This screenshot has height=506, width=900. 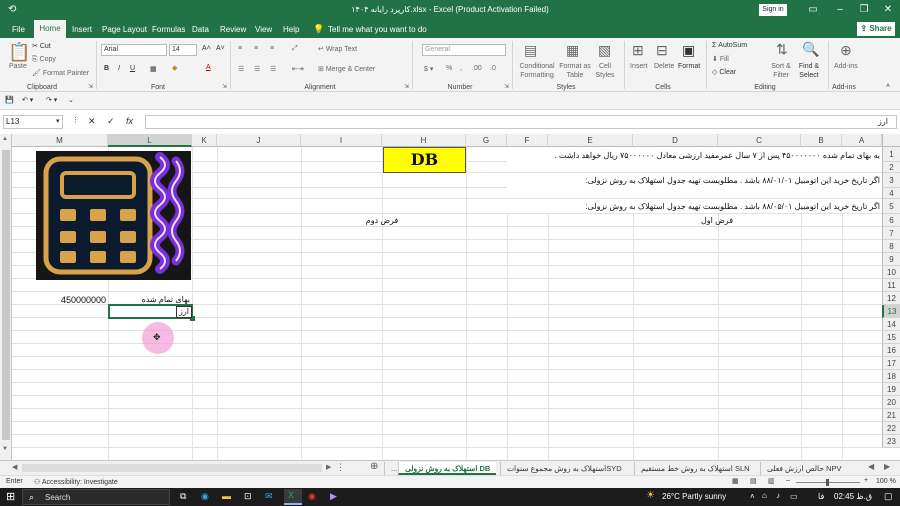 What do you see at coordinates (92, 121) in the screenshot?
I see `cancel-entry-icon: ✕` at bounding box center [92, 121].